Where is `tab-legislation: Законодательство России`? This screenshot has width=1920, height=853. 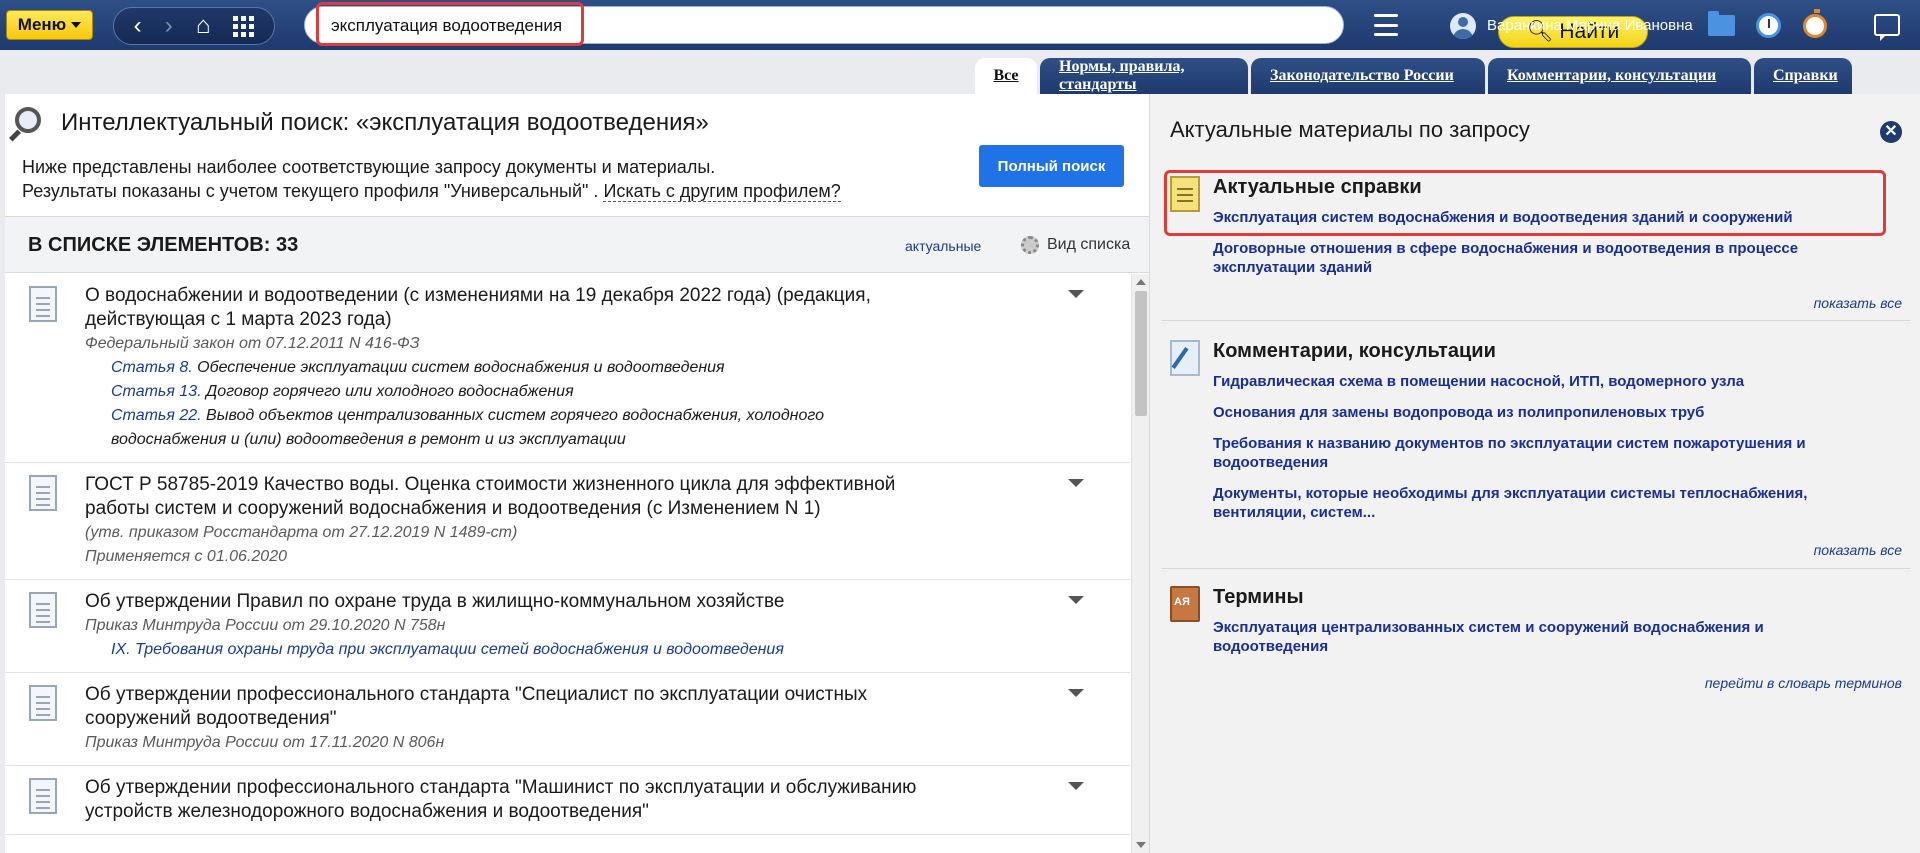 tab-legislation: Законодательство России is located at coordinates (1368, 76).